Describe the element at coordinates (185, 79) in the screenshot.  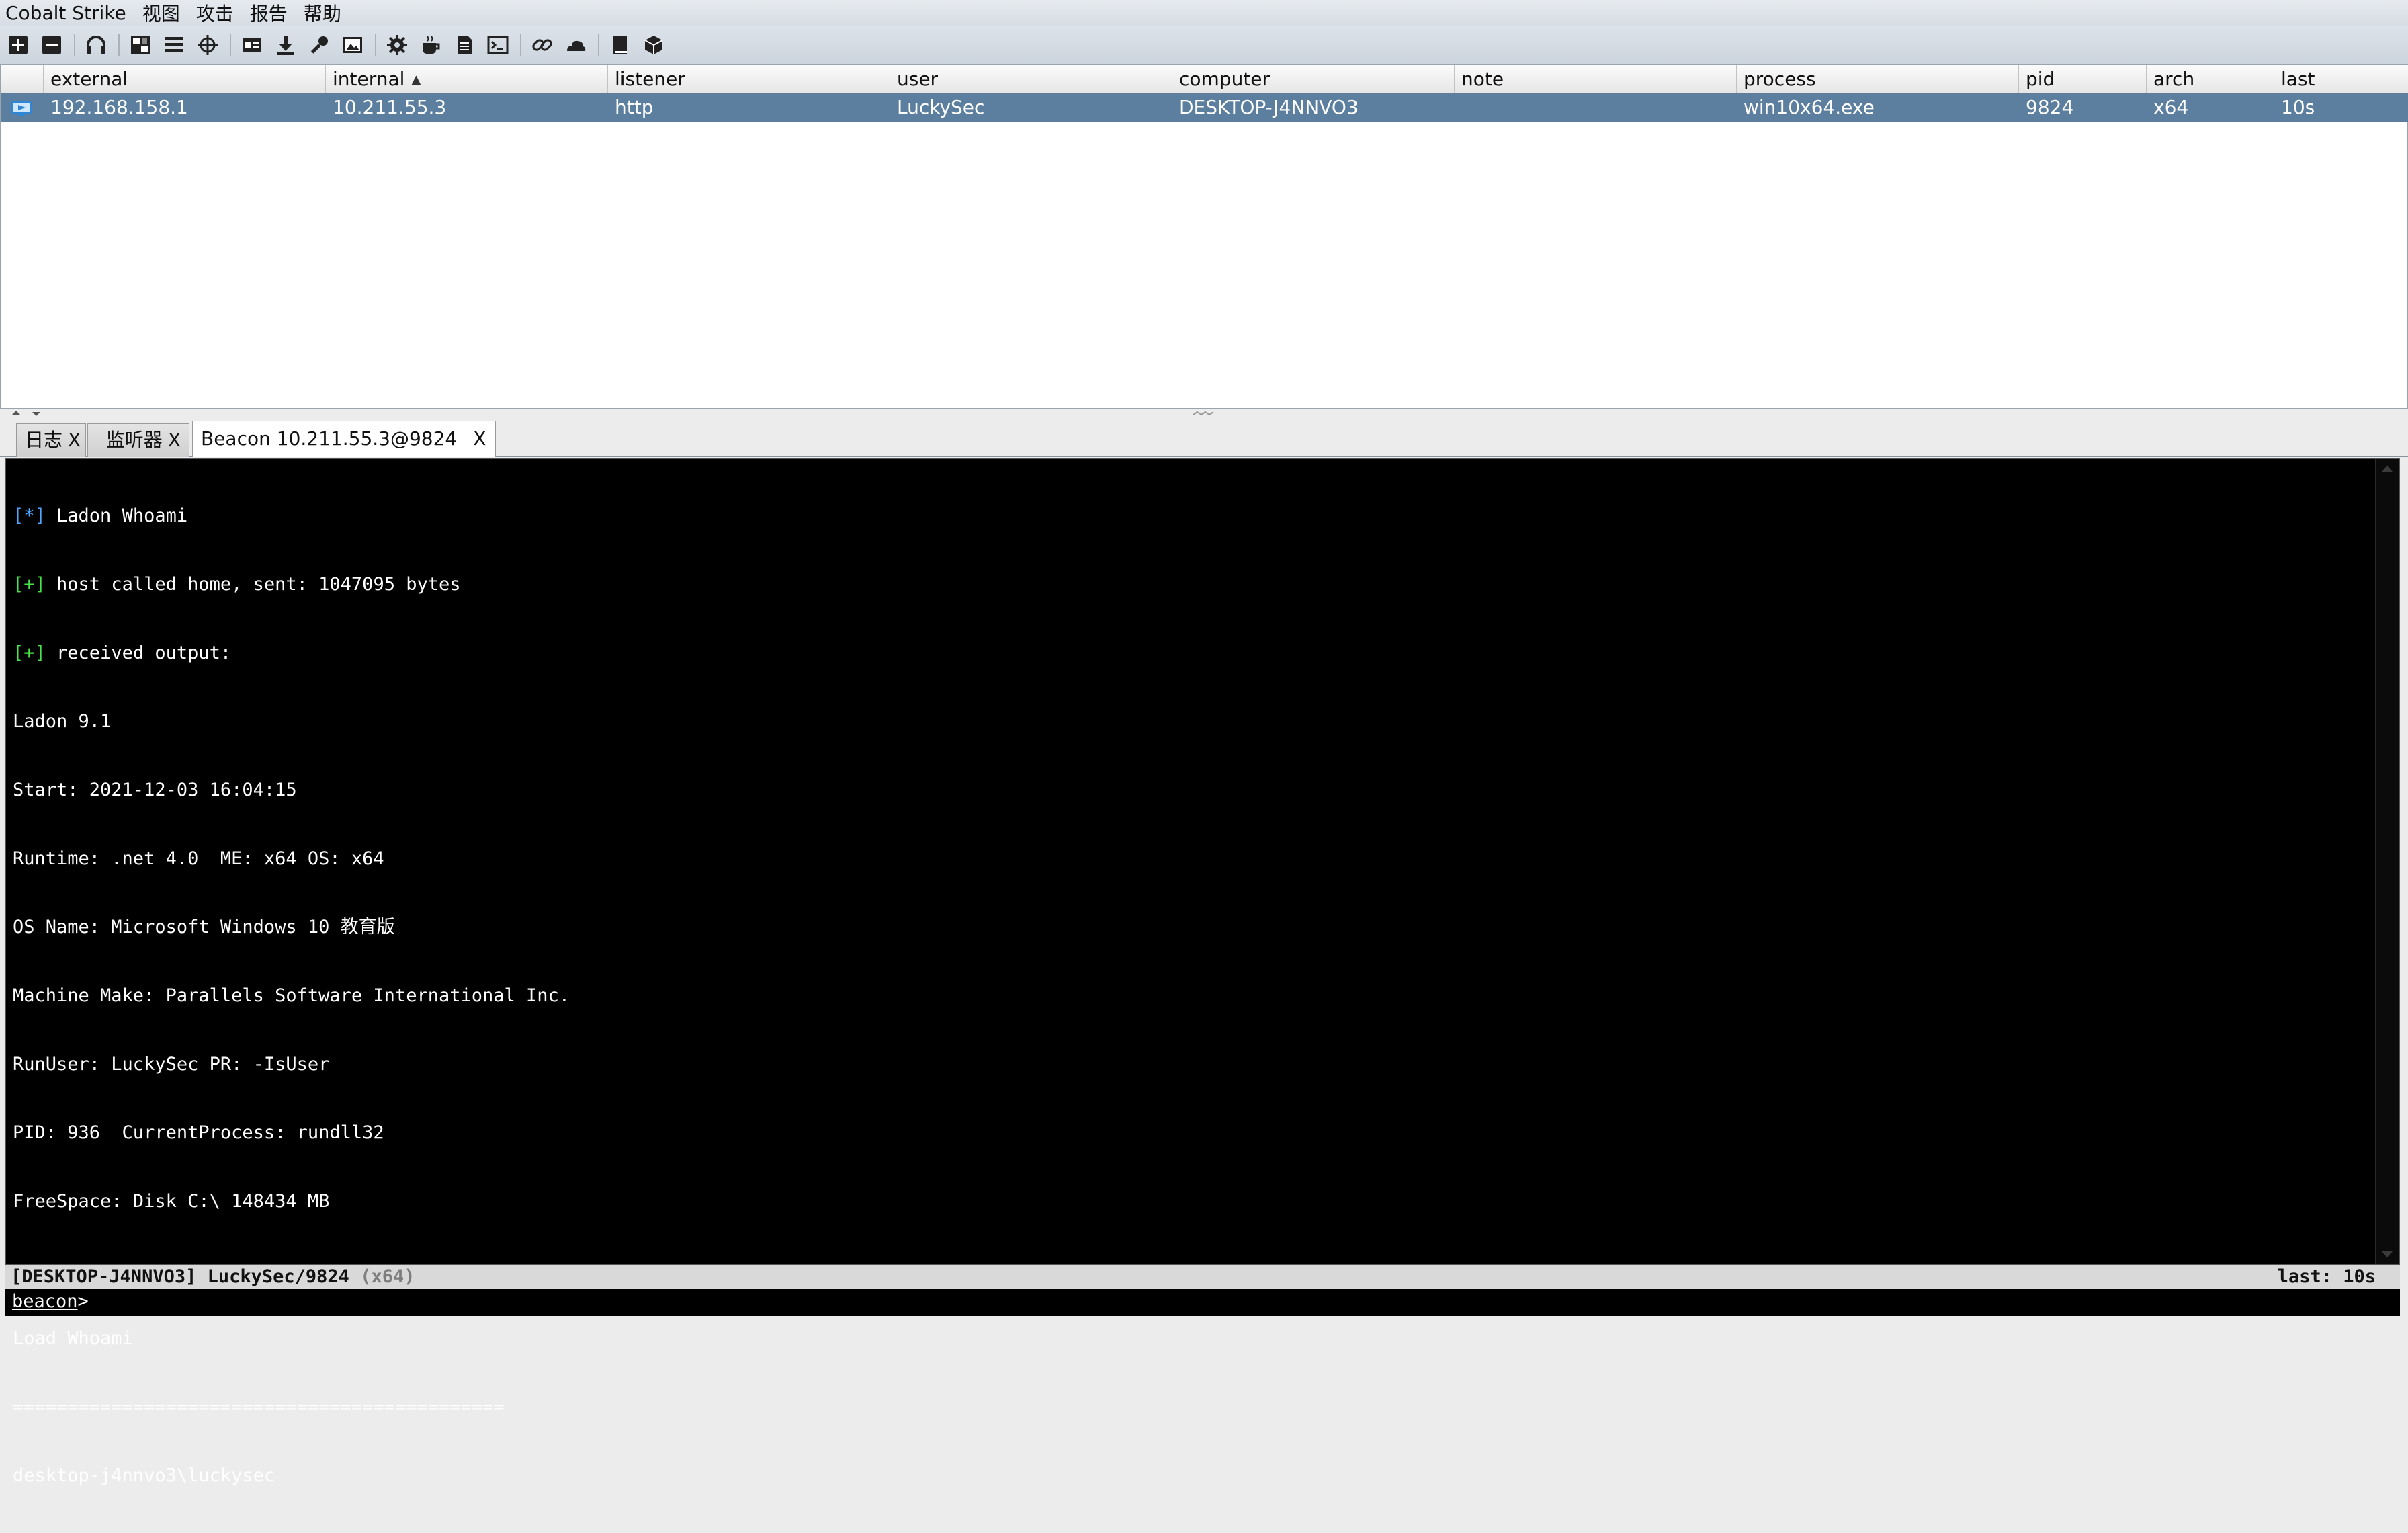
I see `column-header-external: external` at that location.